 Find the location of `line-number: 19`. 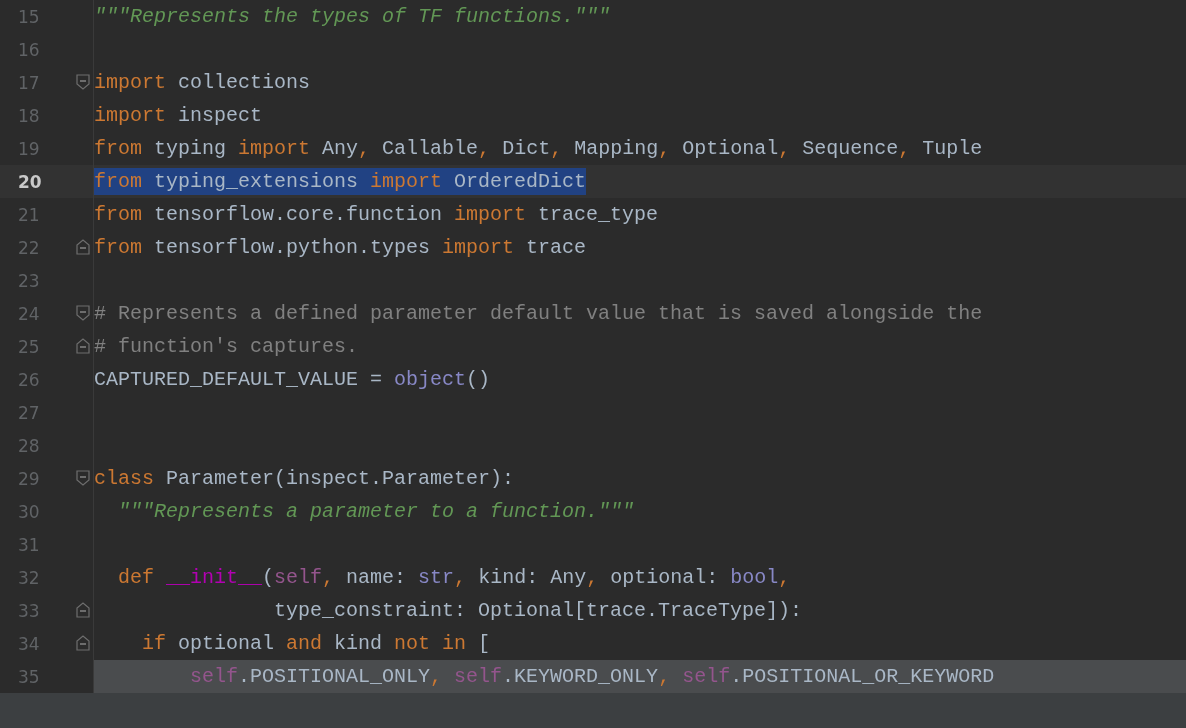

line-number: 19 is located at coordinates (29, 148).